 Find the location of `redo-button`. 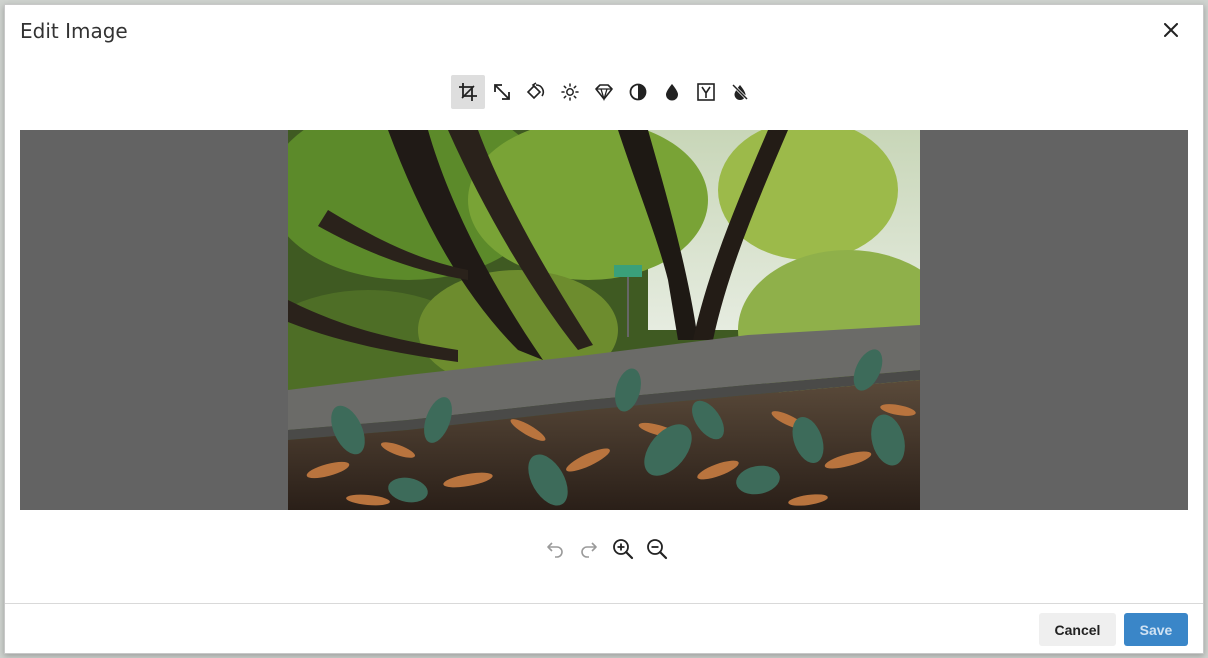

redo-button is located at coordinates (589, 549).